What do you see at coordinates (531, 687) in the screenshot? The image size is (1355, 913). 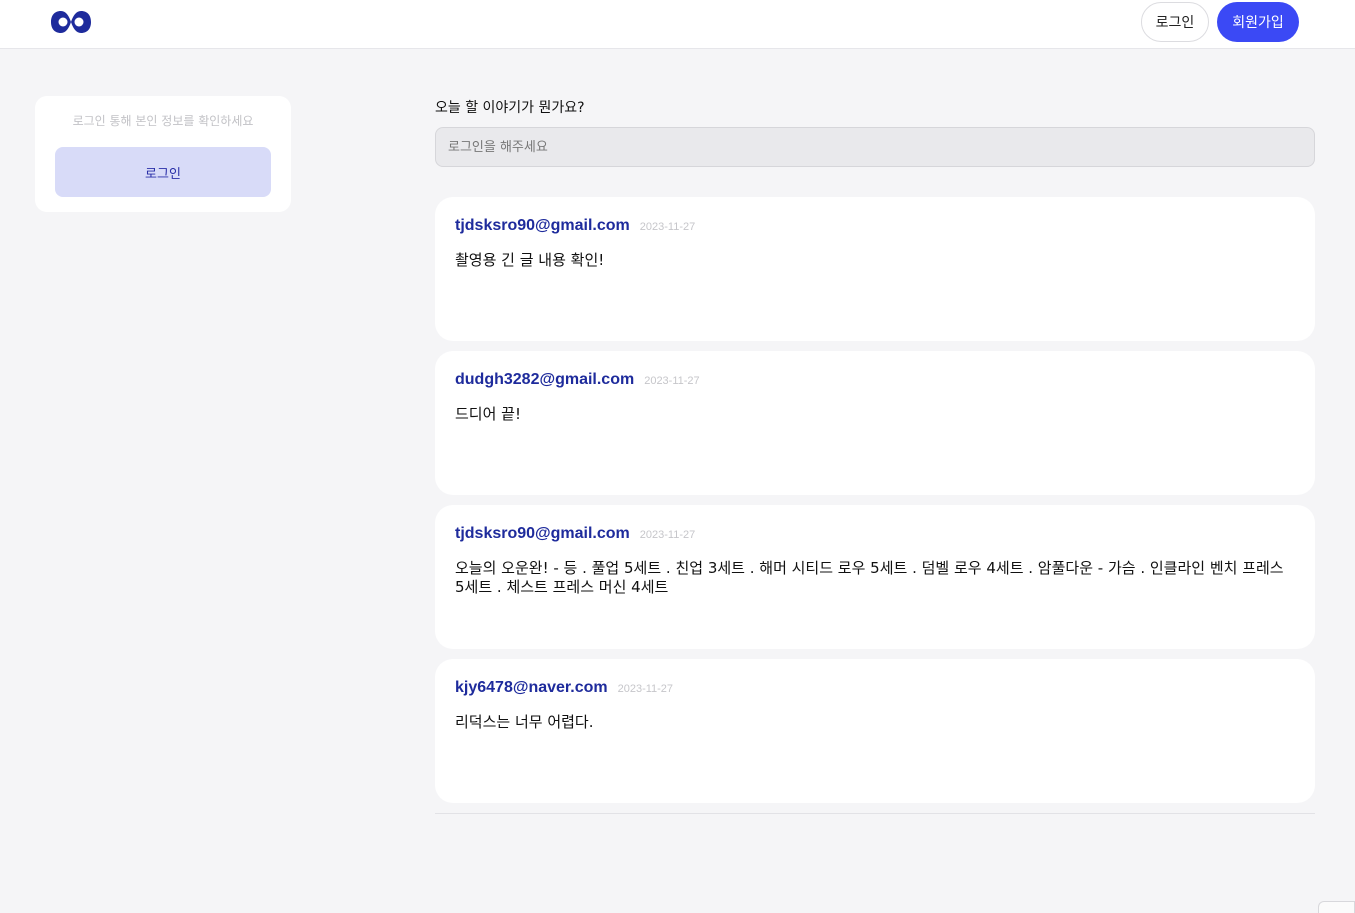 I see `post-author-email: kjy6478@naver.com` at bounding box center [531, 687].